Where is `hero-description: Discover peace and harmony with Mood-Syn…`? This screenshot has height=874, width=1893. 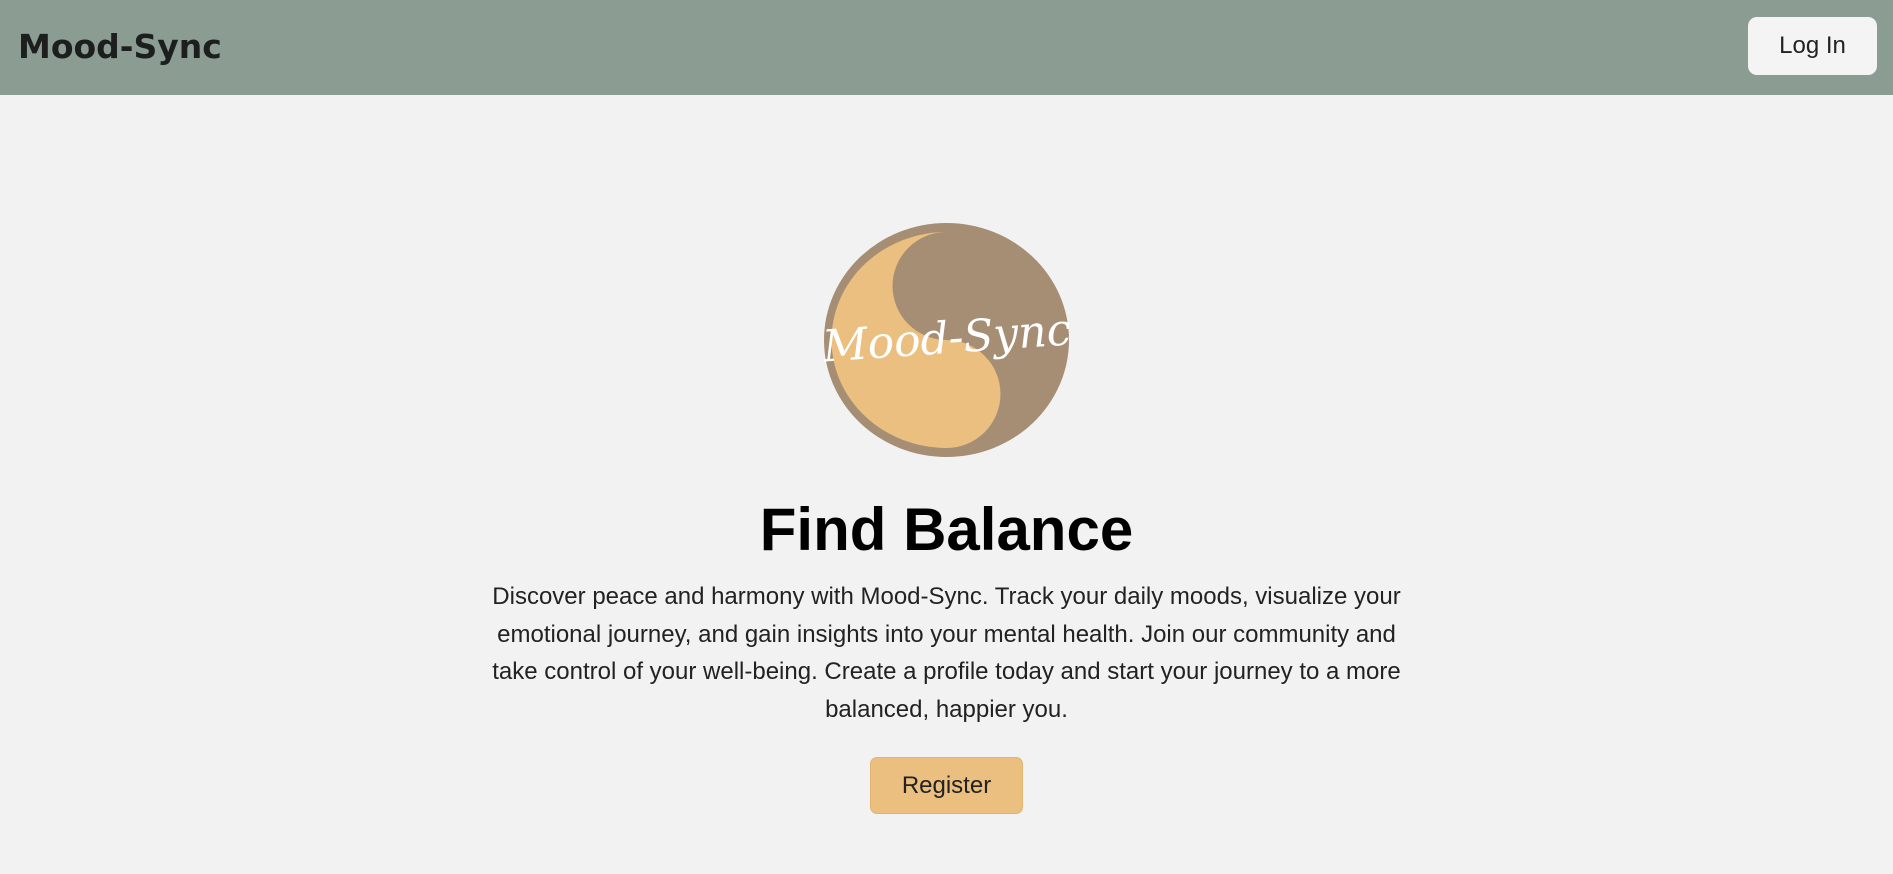
hero-description: Discover peace and harmony with Mood-Syn… is located at coordinates (946, 653).